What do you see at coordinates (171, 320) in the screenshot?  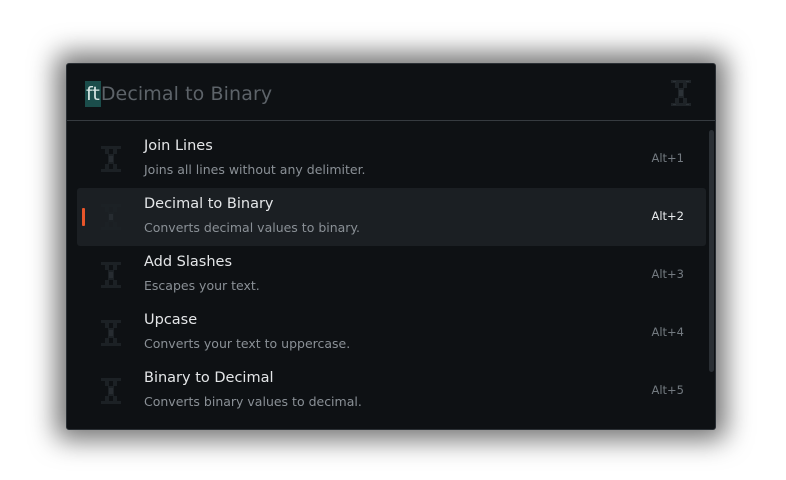 I see `command-title: Upcase` at bounding box center [171, 320].